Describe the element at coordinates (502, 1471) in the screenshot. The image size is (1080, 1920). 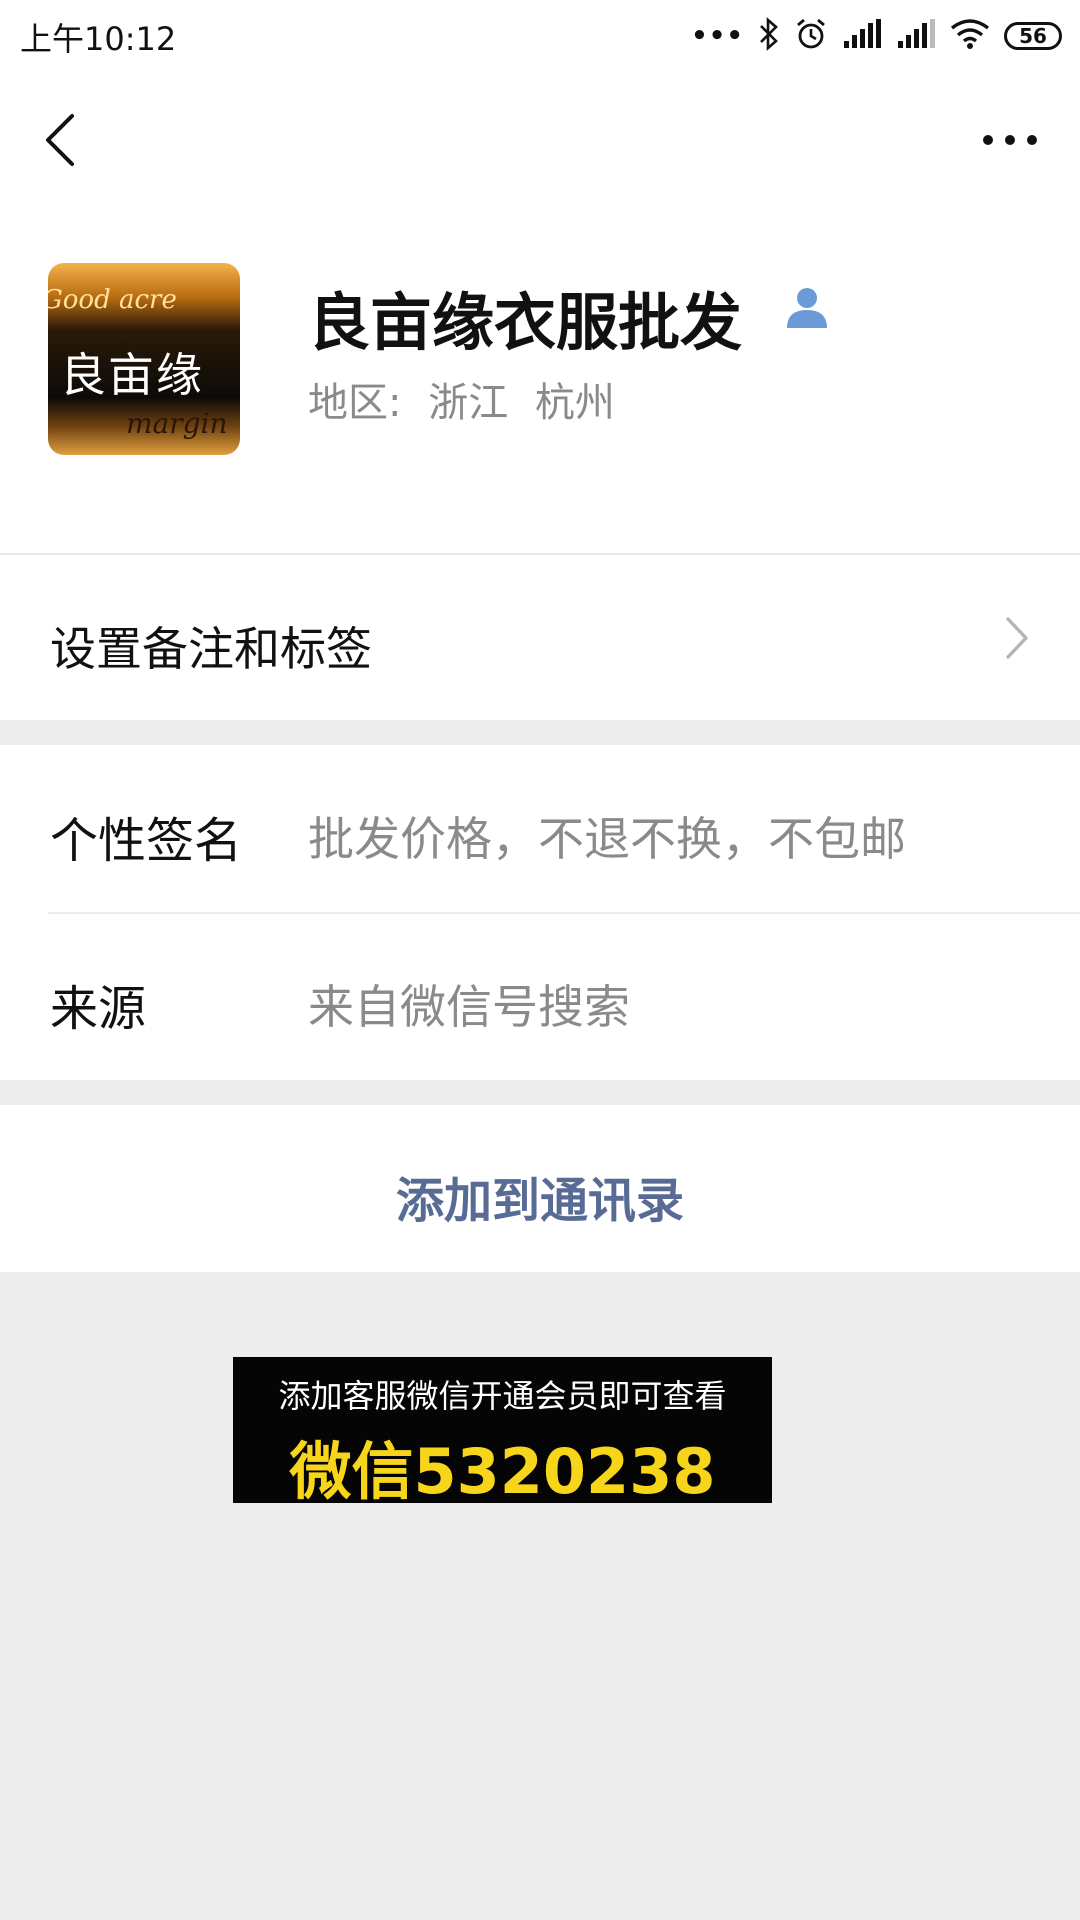
I see `promo-wechat-id: 微信5320238` at that location.